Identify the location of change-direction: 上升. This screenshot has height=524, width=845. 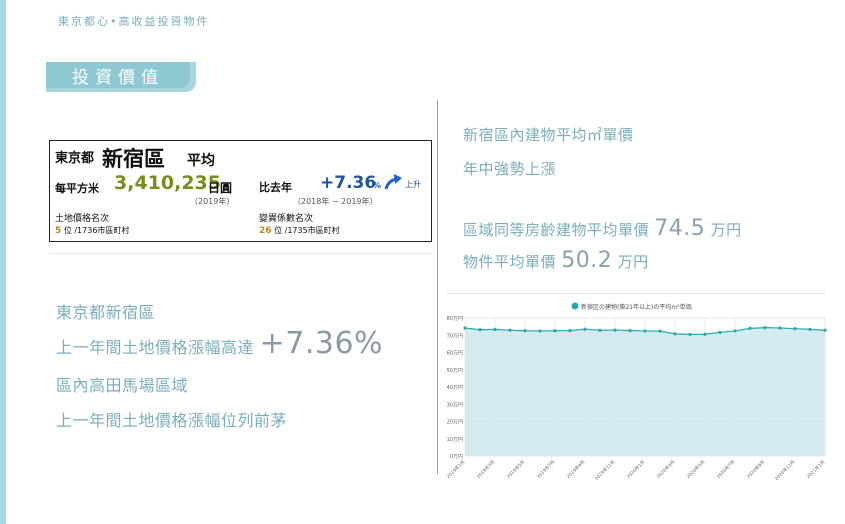
(413, 184).